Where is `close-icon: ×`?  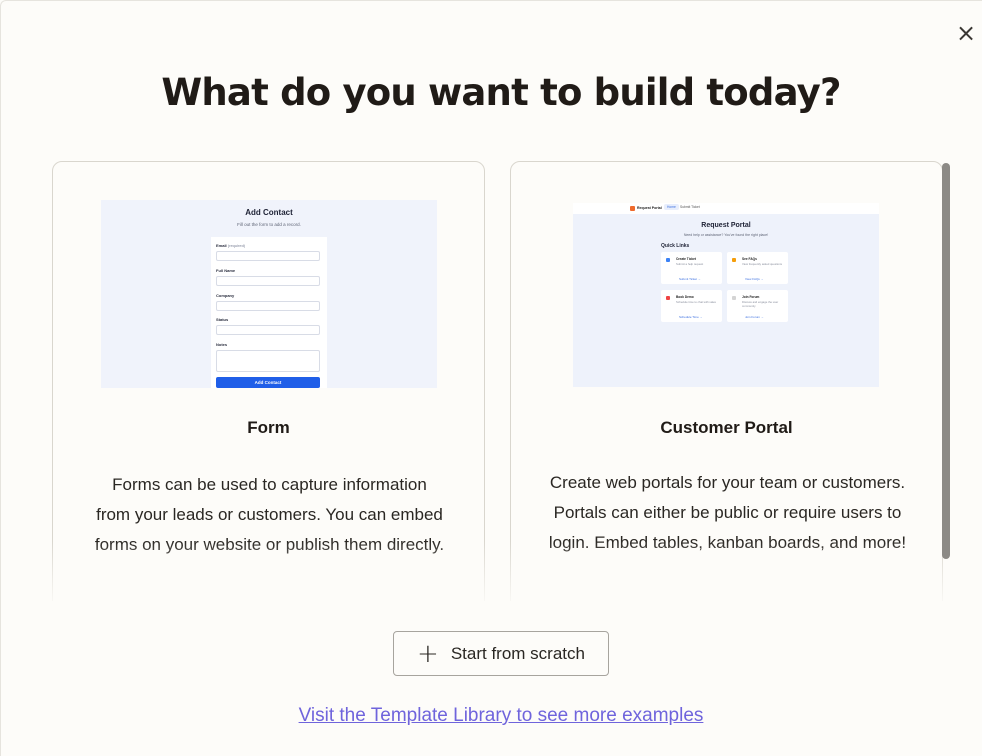 close-icon: × is located at coordinates (966, 33).